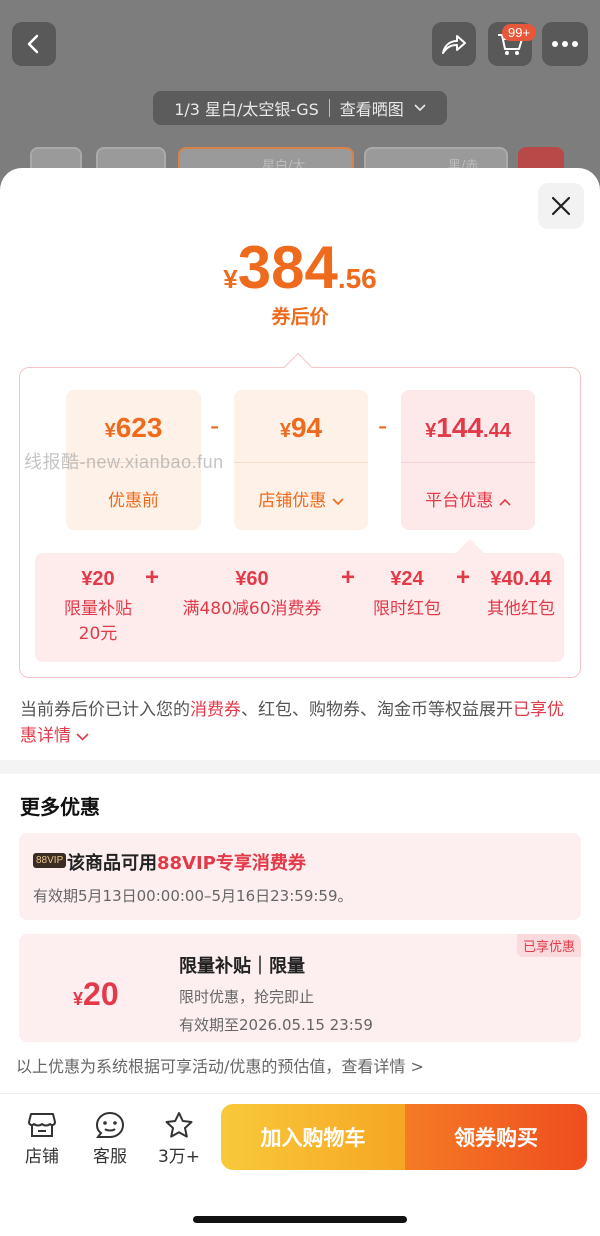  I want to click on final-price: ¥384.56, so click(300, 267).